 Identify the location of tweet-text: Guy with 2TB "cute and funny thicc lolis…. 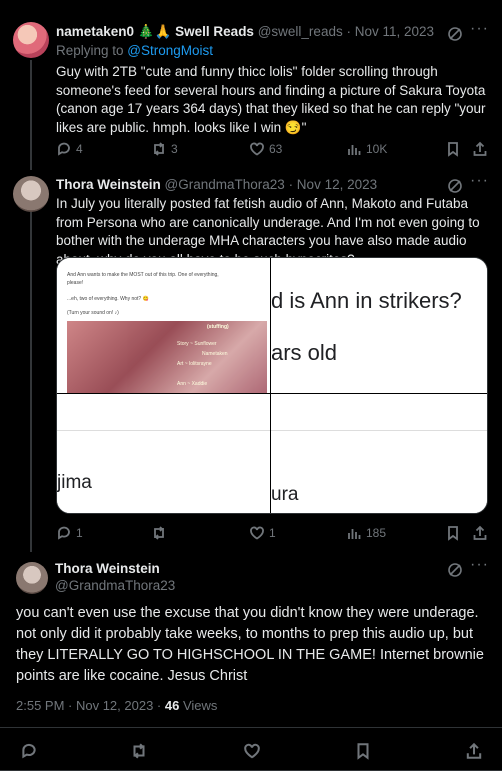
(271, 99).